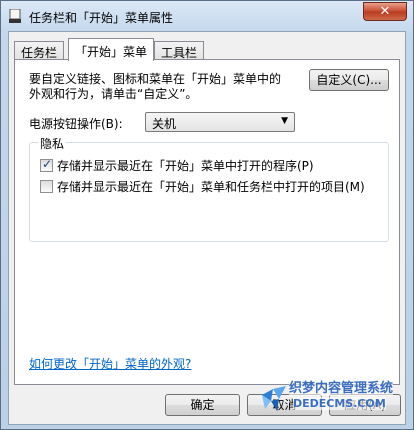 The width and height of the screenshot is (414, 430). I want to click on checkmark-icon: ✓, so click(47, 164).